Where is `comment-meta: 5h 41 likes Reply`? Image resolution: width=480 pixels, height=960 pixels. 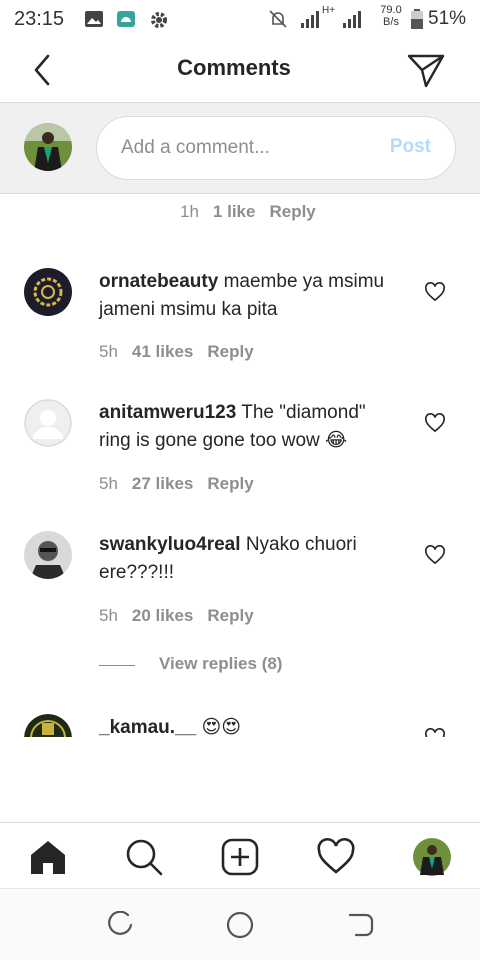
comment-meta: 5h 41 likes Reply is located at coordinates (183, 352).